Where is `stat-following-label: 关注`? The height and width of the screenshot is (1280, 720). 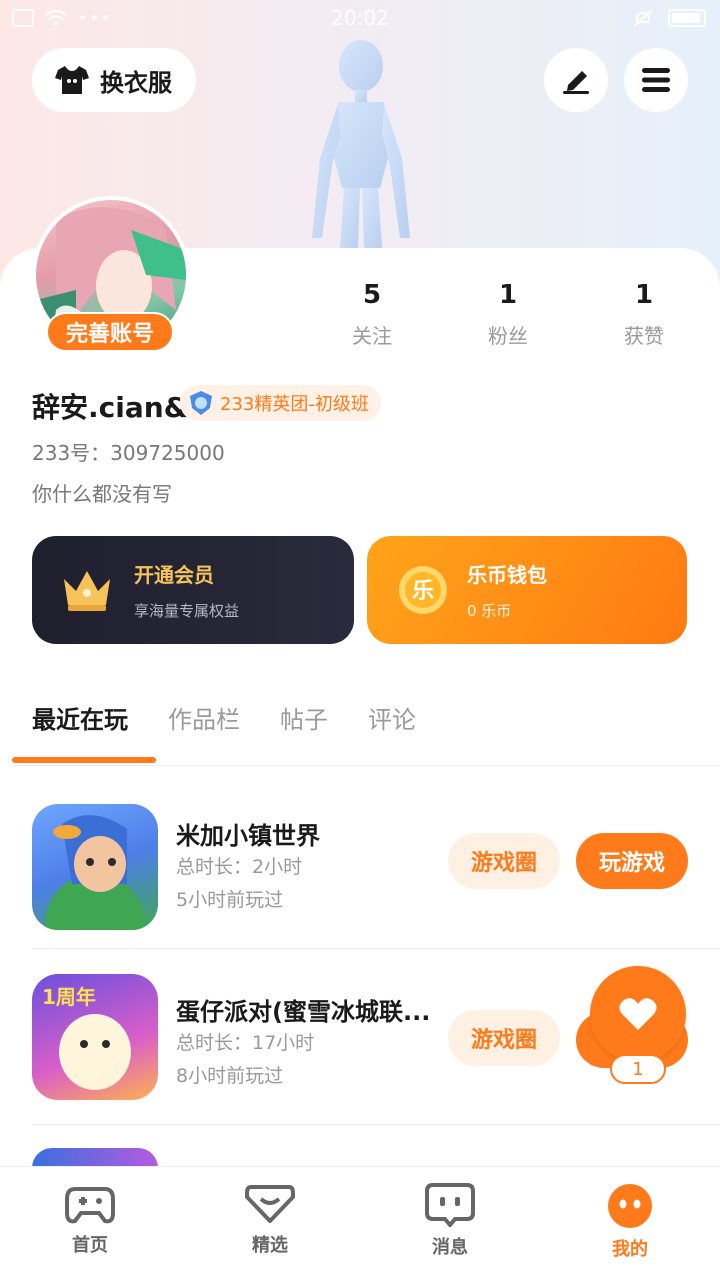
stat-following-label: 关注 is located at coordinates (372, 336).